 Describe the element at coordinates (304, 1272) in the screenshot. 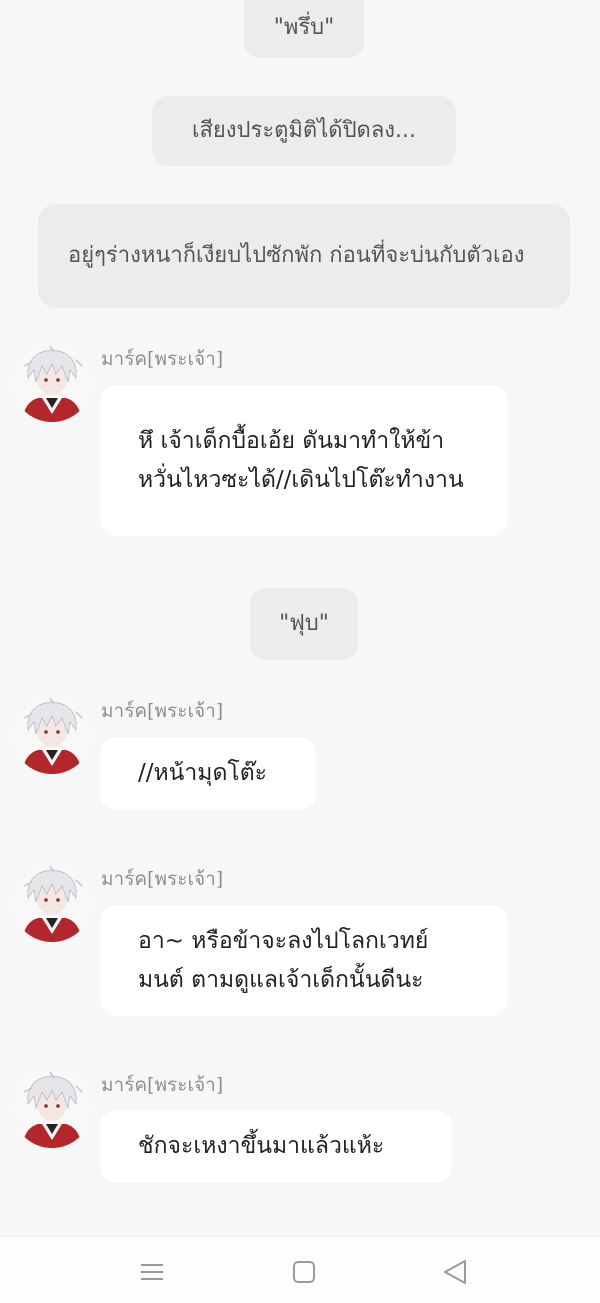

I see `home-square-icon` at that location.